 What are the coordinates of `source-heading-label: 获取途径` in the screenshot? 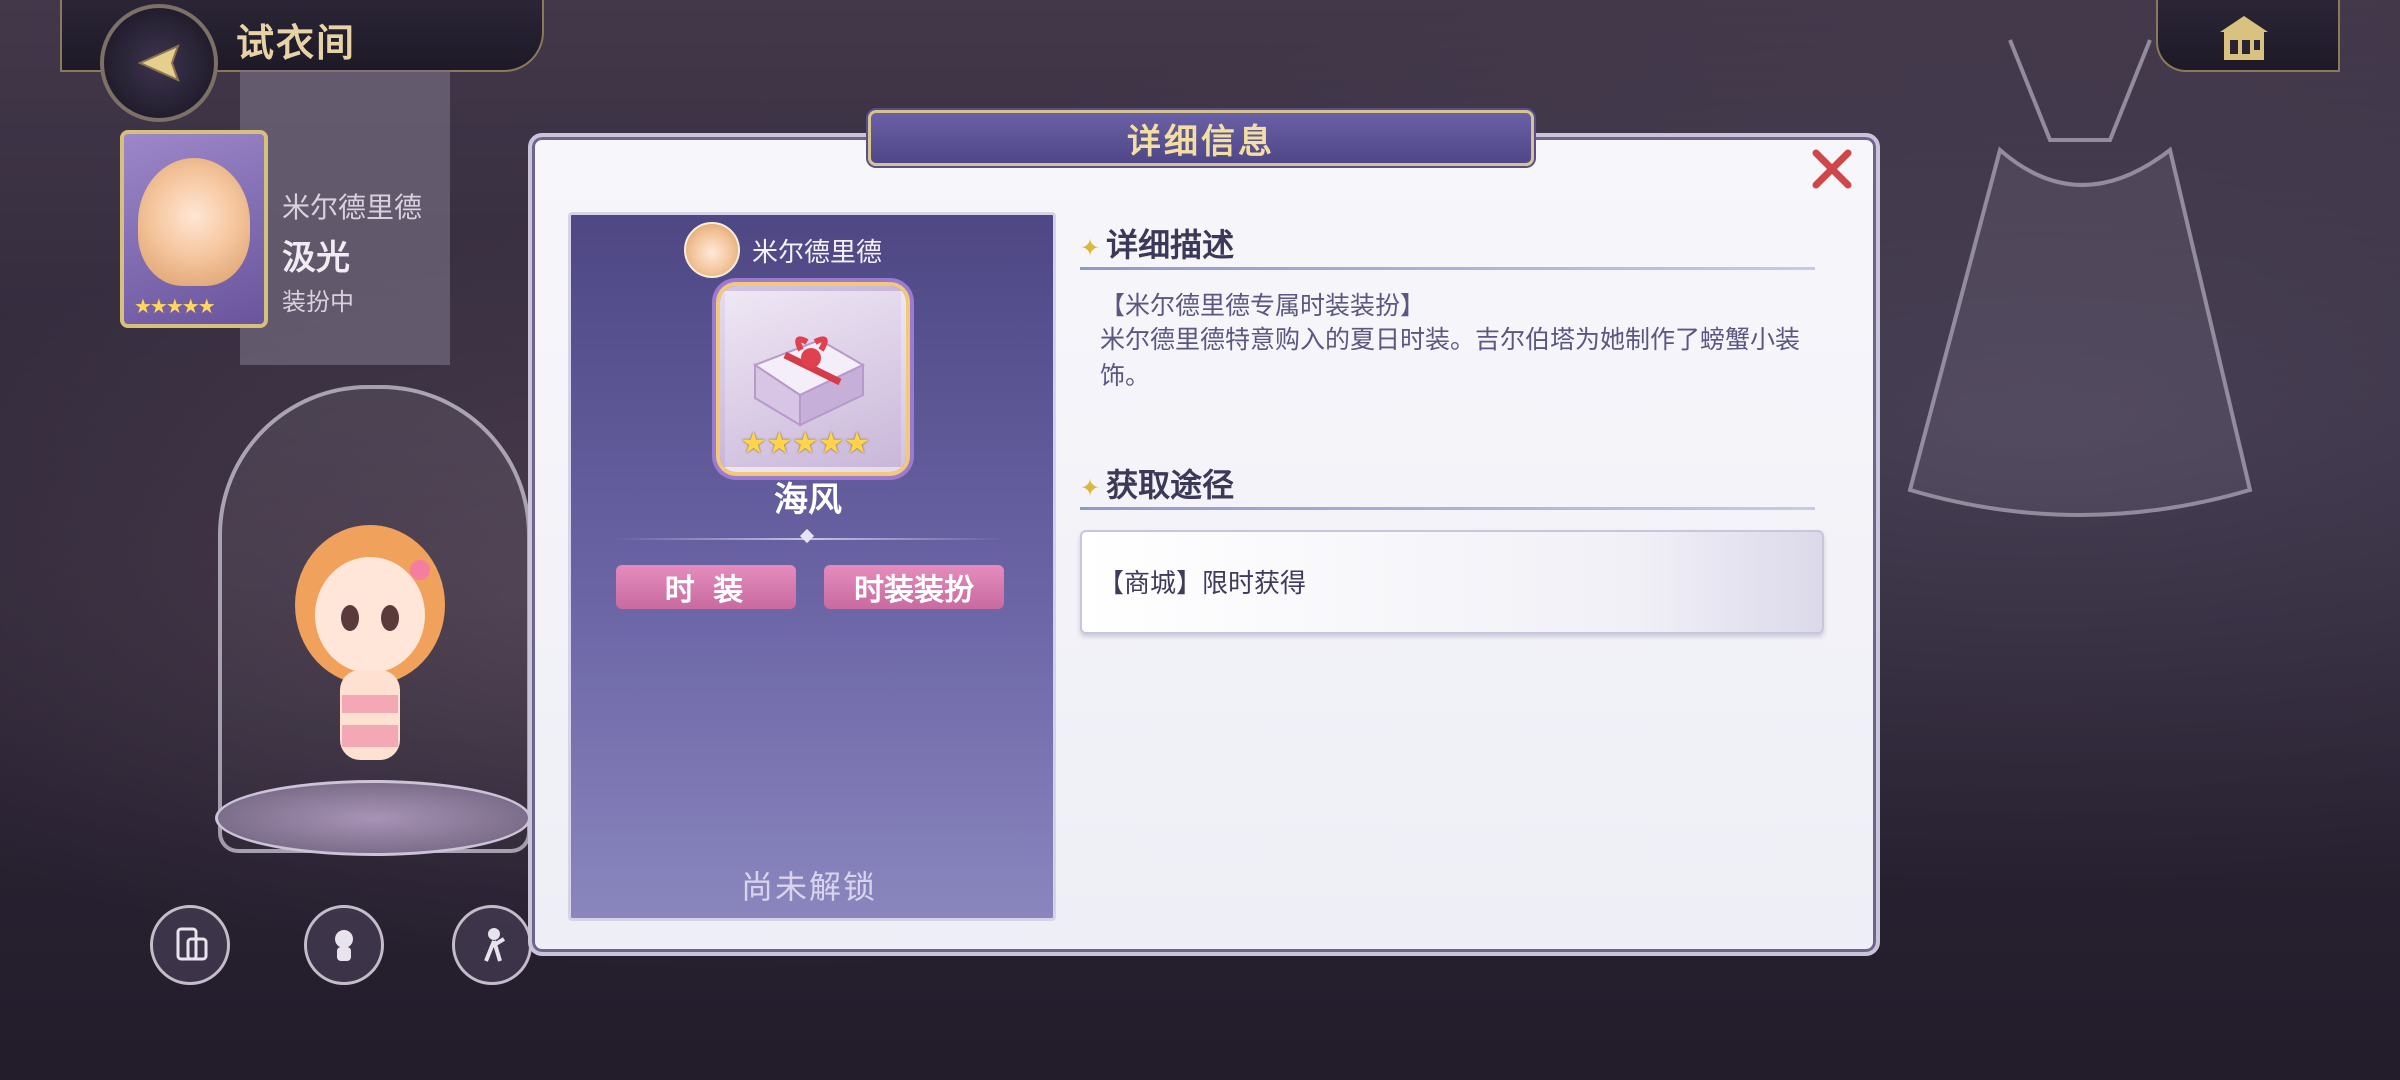 It's located at (1170, 485).